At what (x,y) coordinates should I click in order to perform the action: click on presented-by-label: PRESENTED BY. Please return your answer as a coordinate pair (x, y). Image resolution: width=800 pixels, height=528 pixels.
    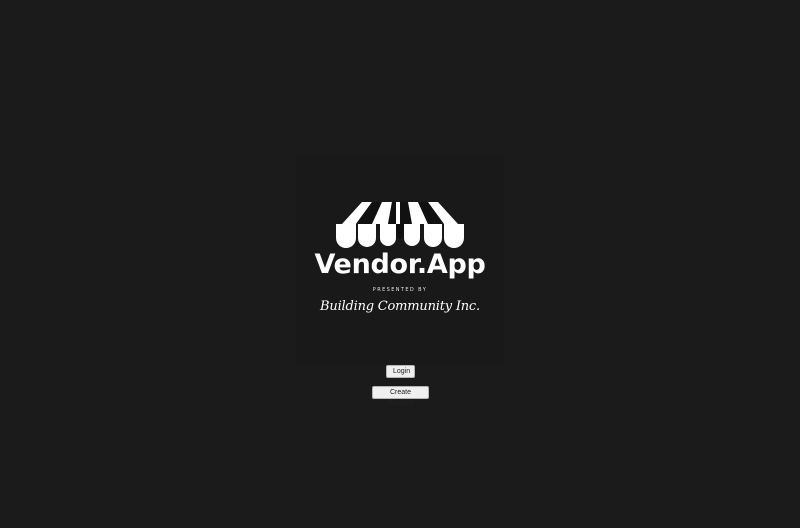
    Looking at the image, I should click on (400, 290).